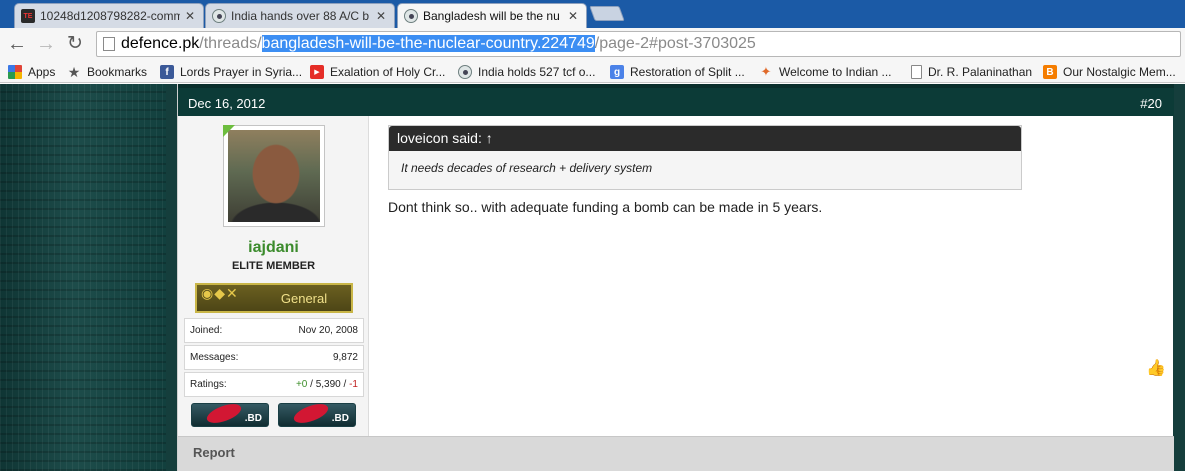 The image size is (1185, 471). Describe the element at coordinates (980, 72) in the screenshot. I see `bookmark-label: Dr. R. Palaninathan` at that location.